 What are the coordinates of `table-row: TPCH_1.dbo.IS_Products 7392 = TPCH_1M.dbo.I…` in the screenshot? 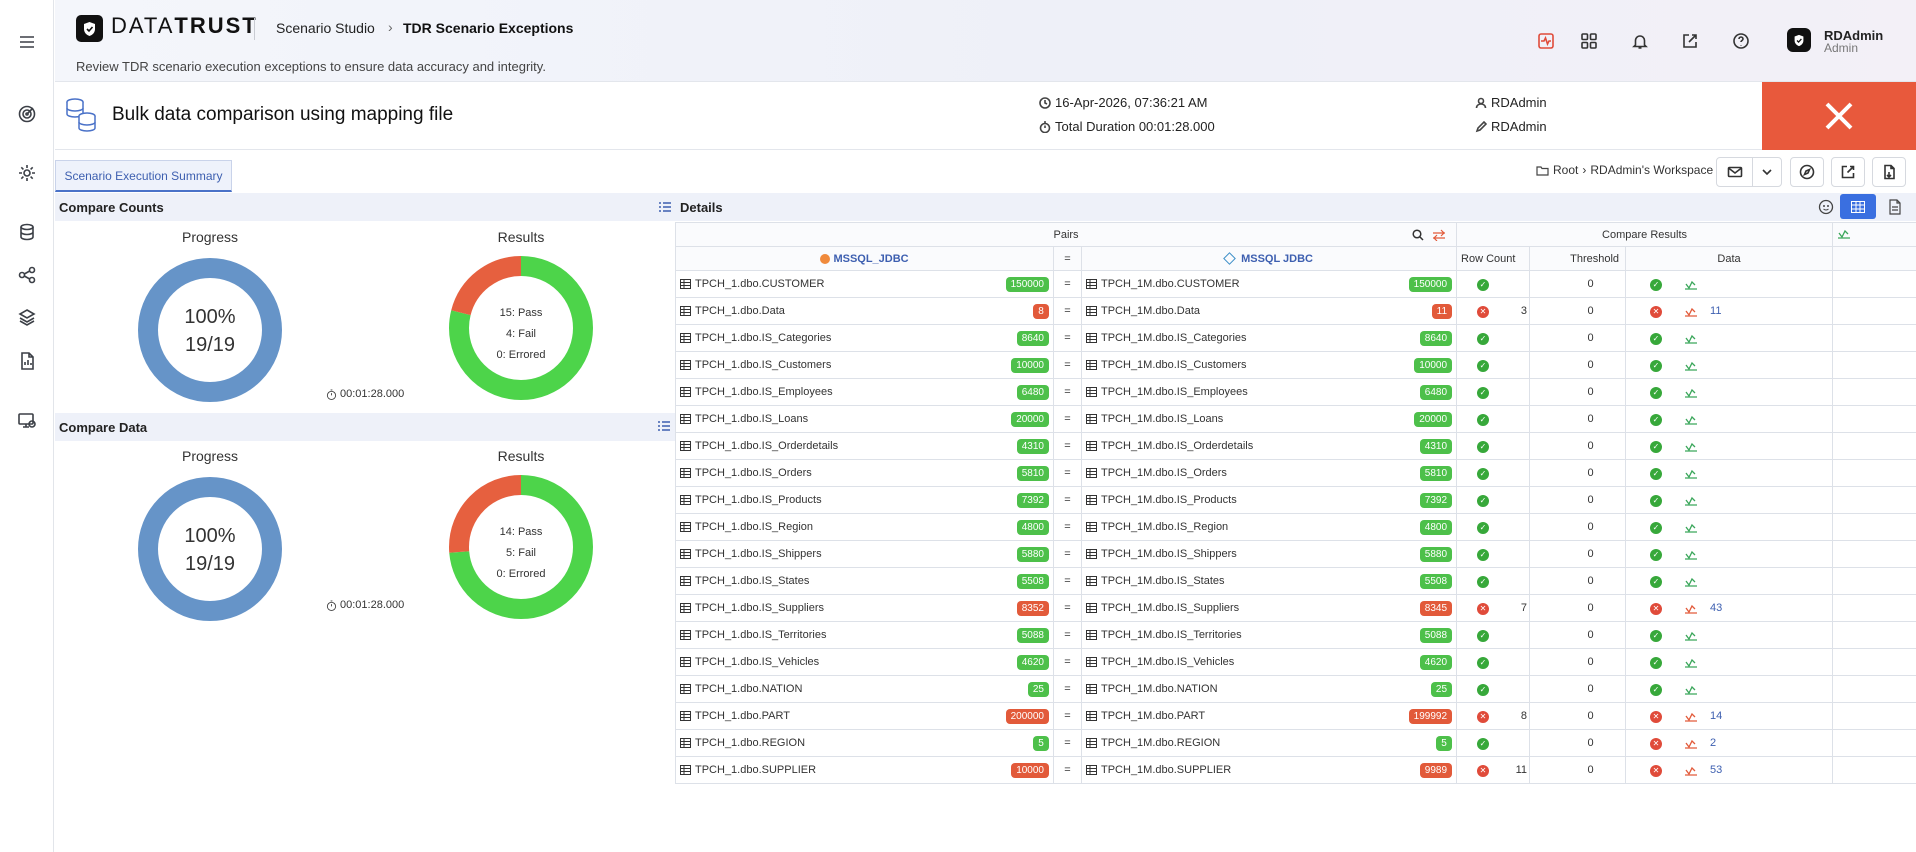 It's located at (1295, 500).